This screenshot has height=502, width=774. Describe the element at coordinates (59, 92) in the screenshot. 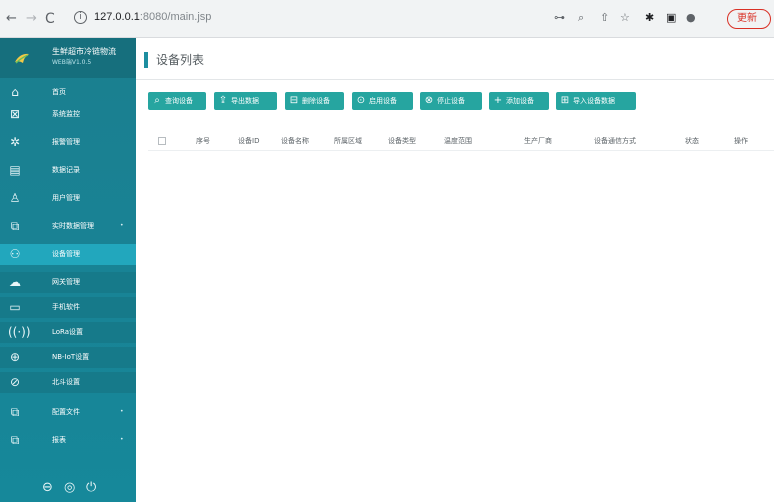

I see `sidebar-item-label: 首页` at that location.